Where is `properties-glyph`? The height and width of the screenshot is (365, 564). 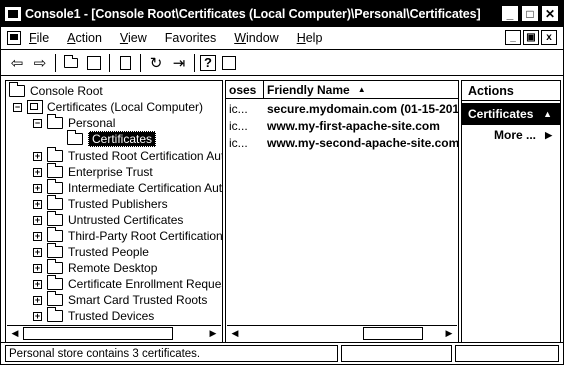
properties-glyph is located at coordinates (125, 62).